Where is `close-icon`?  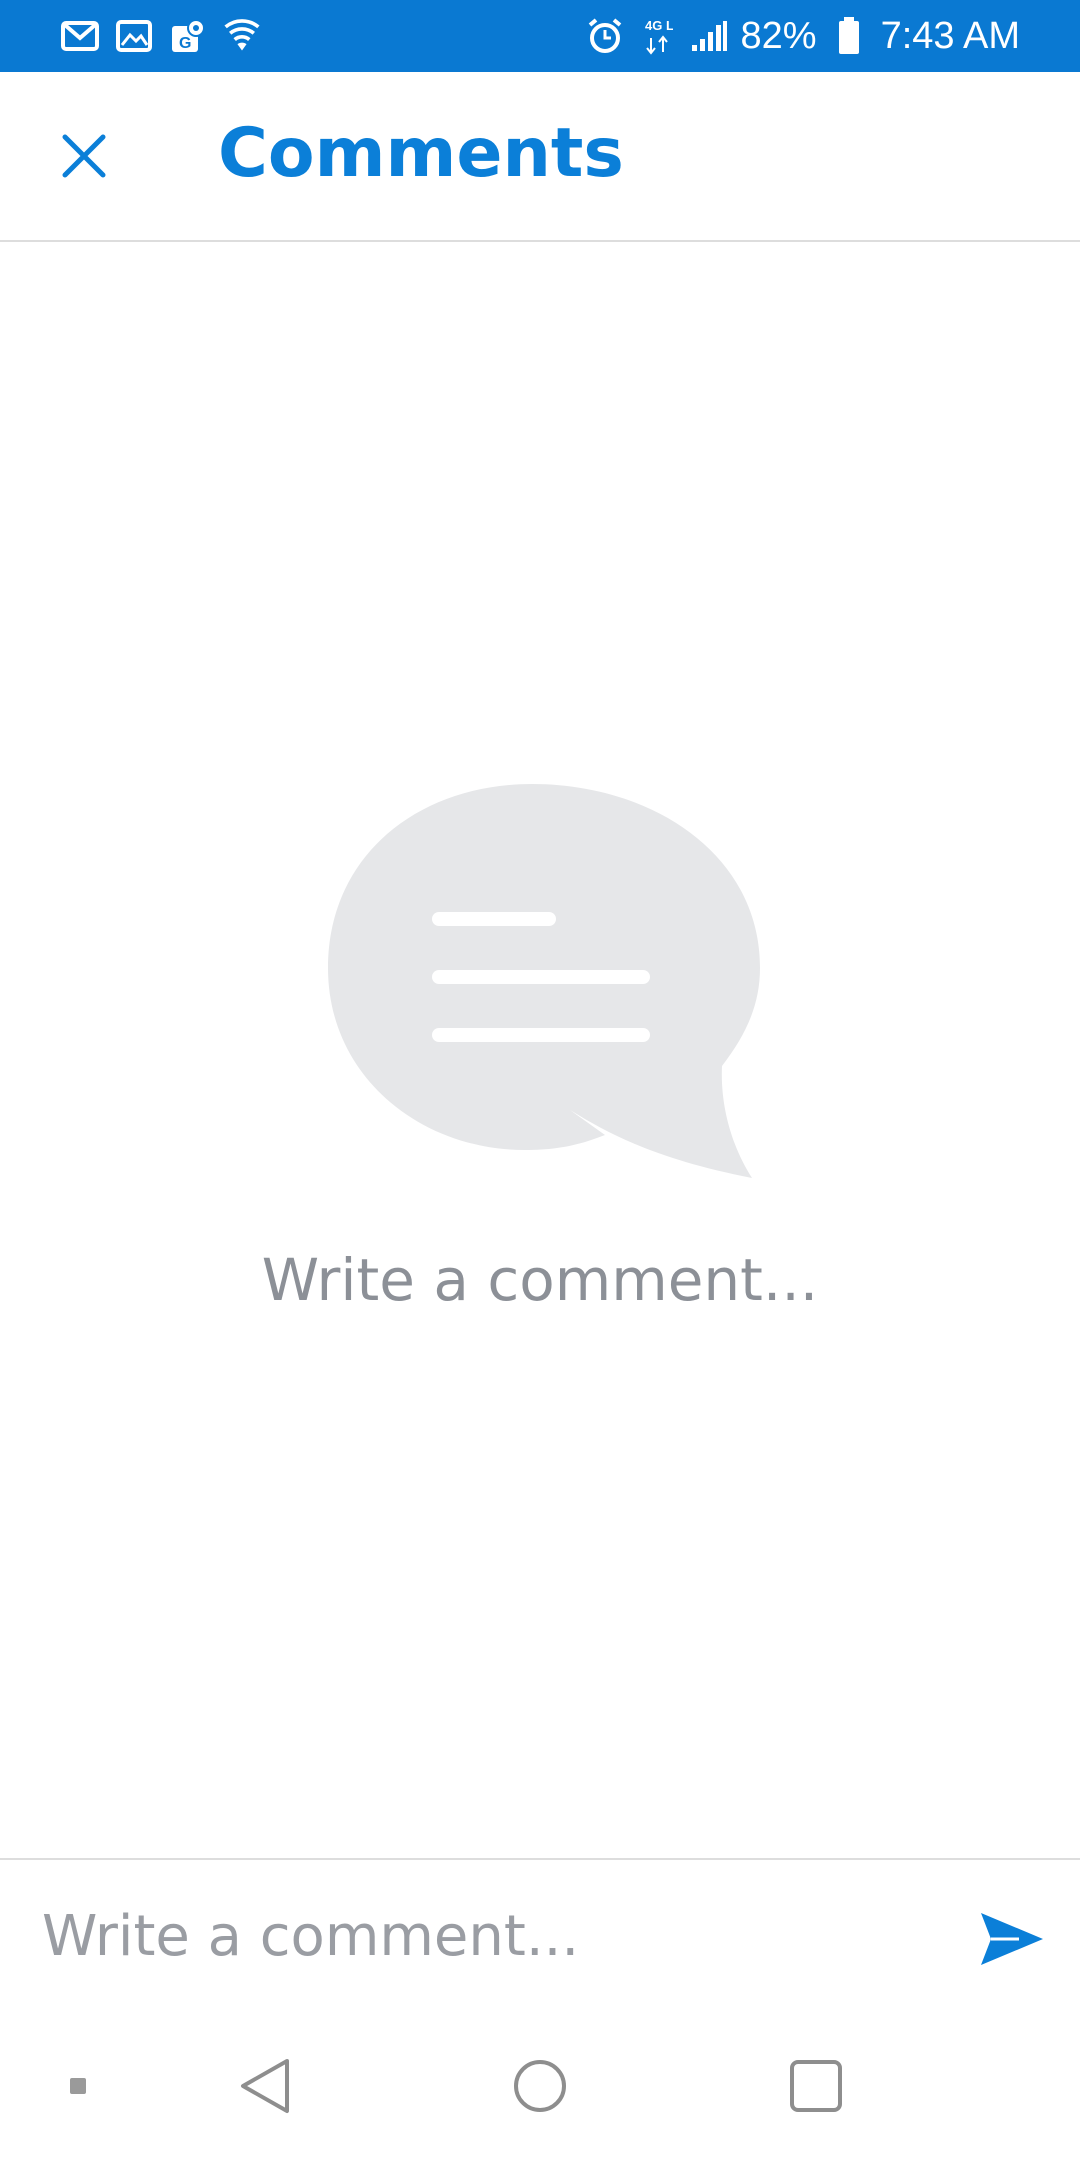 close-icon is located at coordinates (84, 156).